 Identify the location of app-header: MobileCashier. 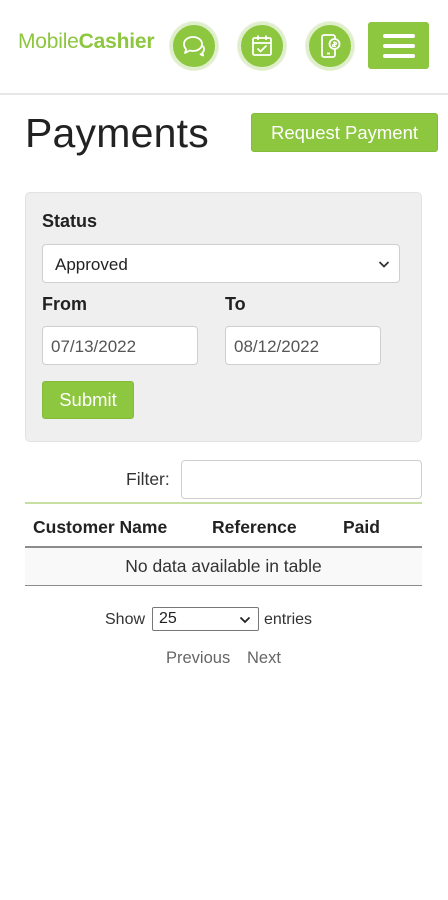
(224, 47).